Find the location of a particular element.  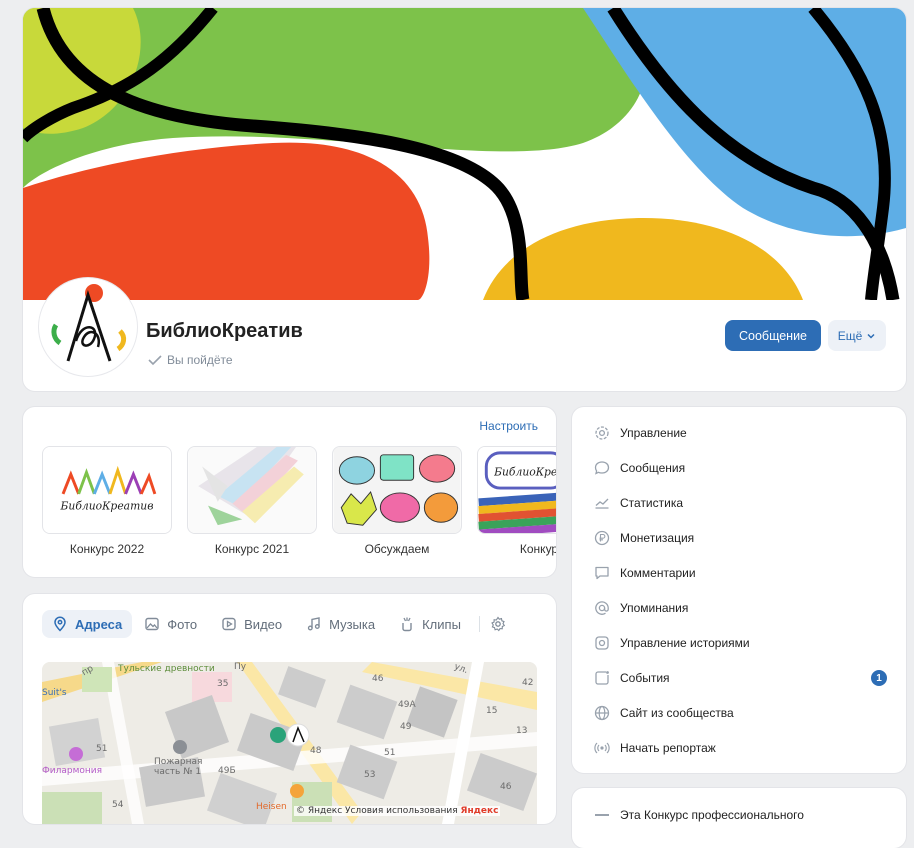

community-avatar is located at coordinates (88, 327).